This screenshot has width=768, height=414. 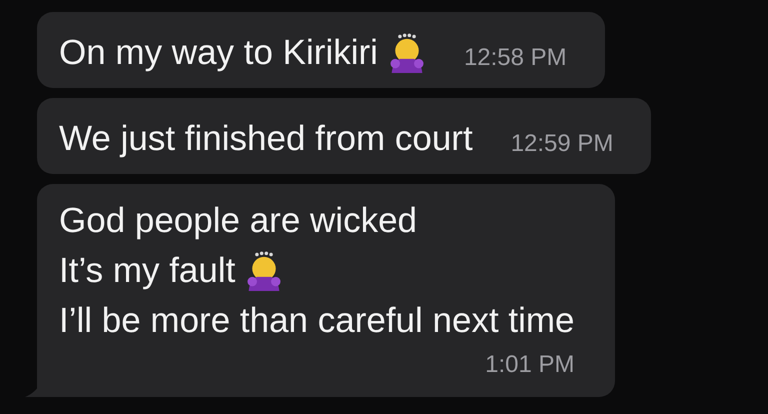 What do you see at coordinates (238, 221) in the screenshot?
I see `message-text: God people are wicked` at bounding box center [238, 221].